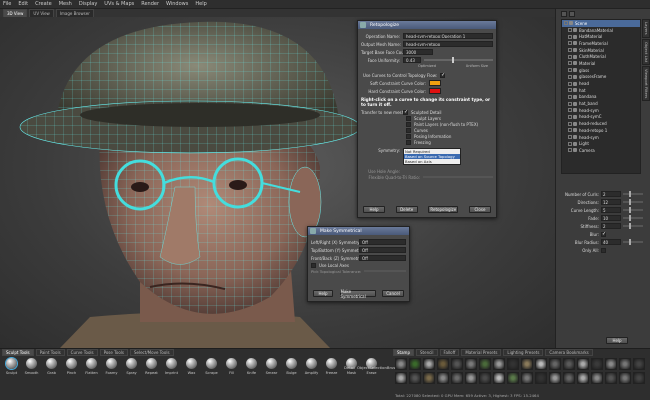 This screenshot has width=650, height=400. What do you see at coordinates (601, 50) in the screenshot?
I see `outliner-item: SkinMaterial` at bounding box center [601, 50].